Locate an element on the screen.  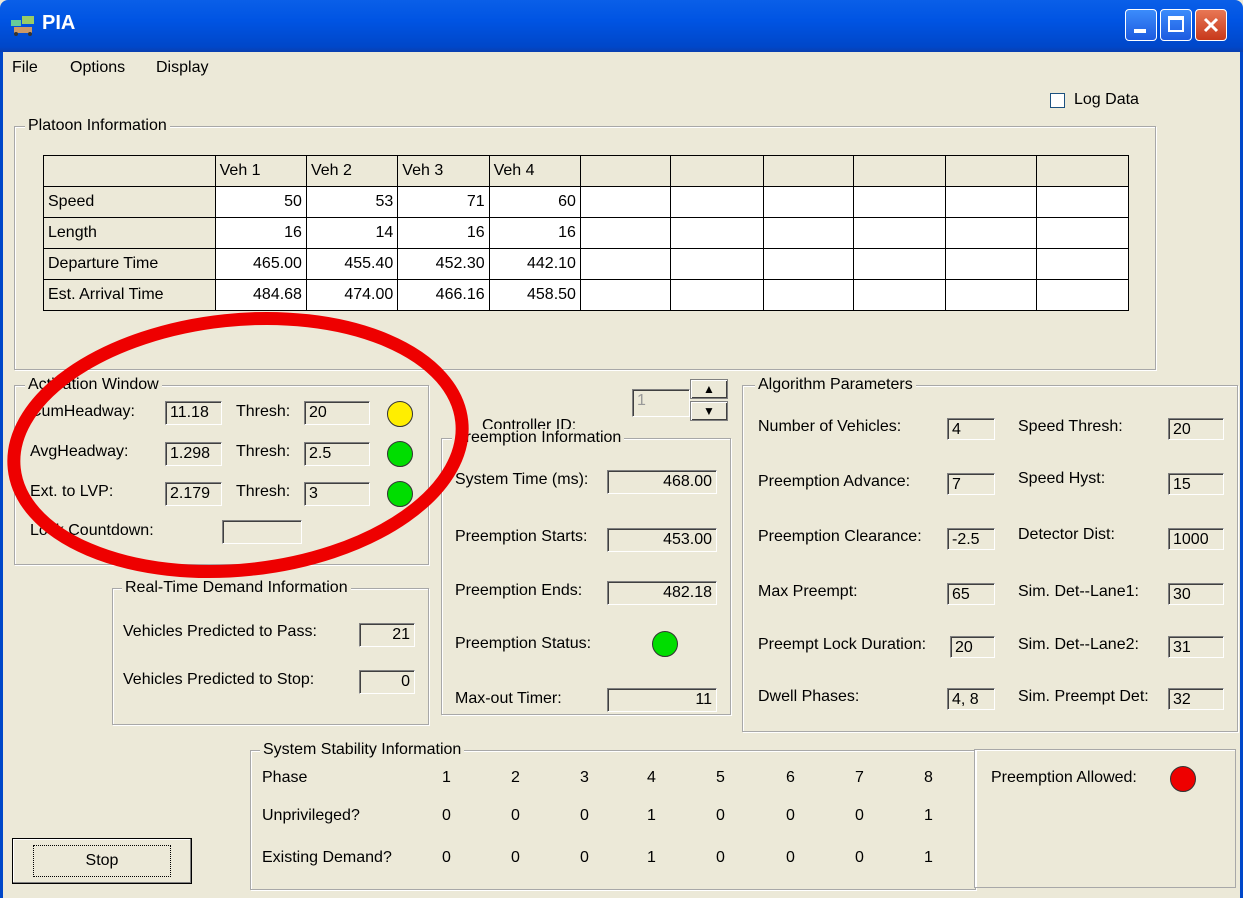
param-label: Sim. Det--Lane2: is located at coordinates (1078, 644).